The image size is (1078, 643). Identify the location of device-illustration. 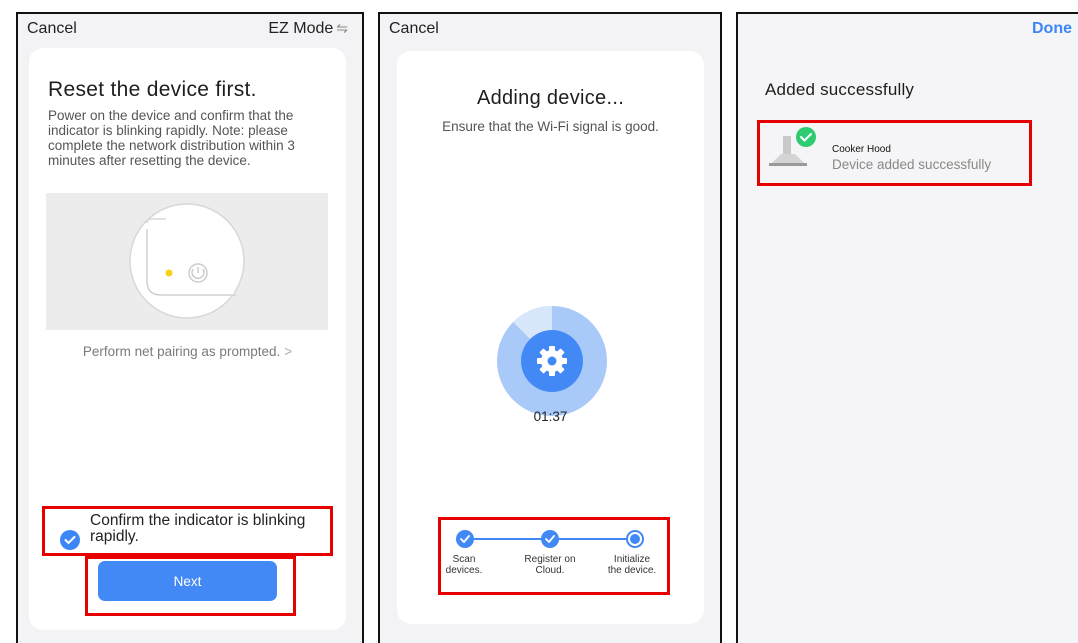
(187, 261).